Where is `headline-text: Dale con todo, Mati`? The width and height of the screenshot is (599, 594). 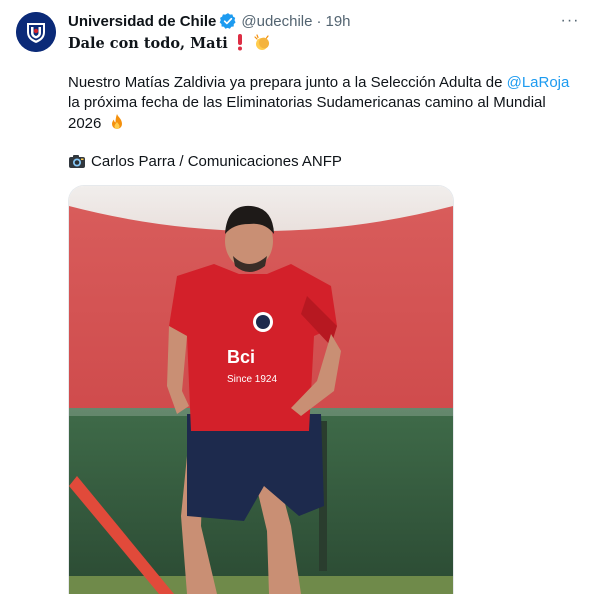 headline-text: Dale con todo, Mati is located at coordinates (148, 43).